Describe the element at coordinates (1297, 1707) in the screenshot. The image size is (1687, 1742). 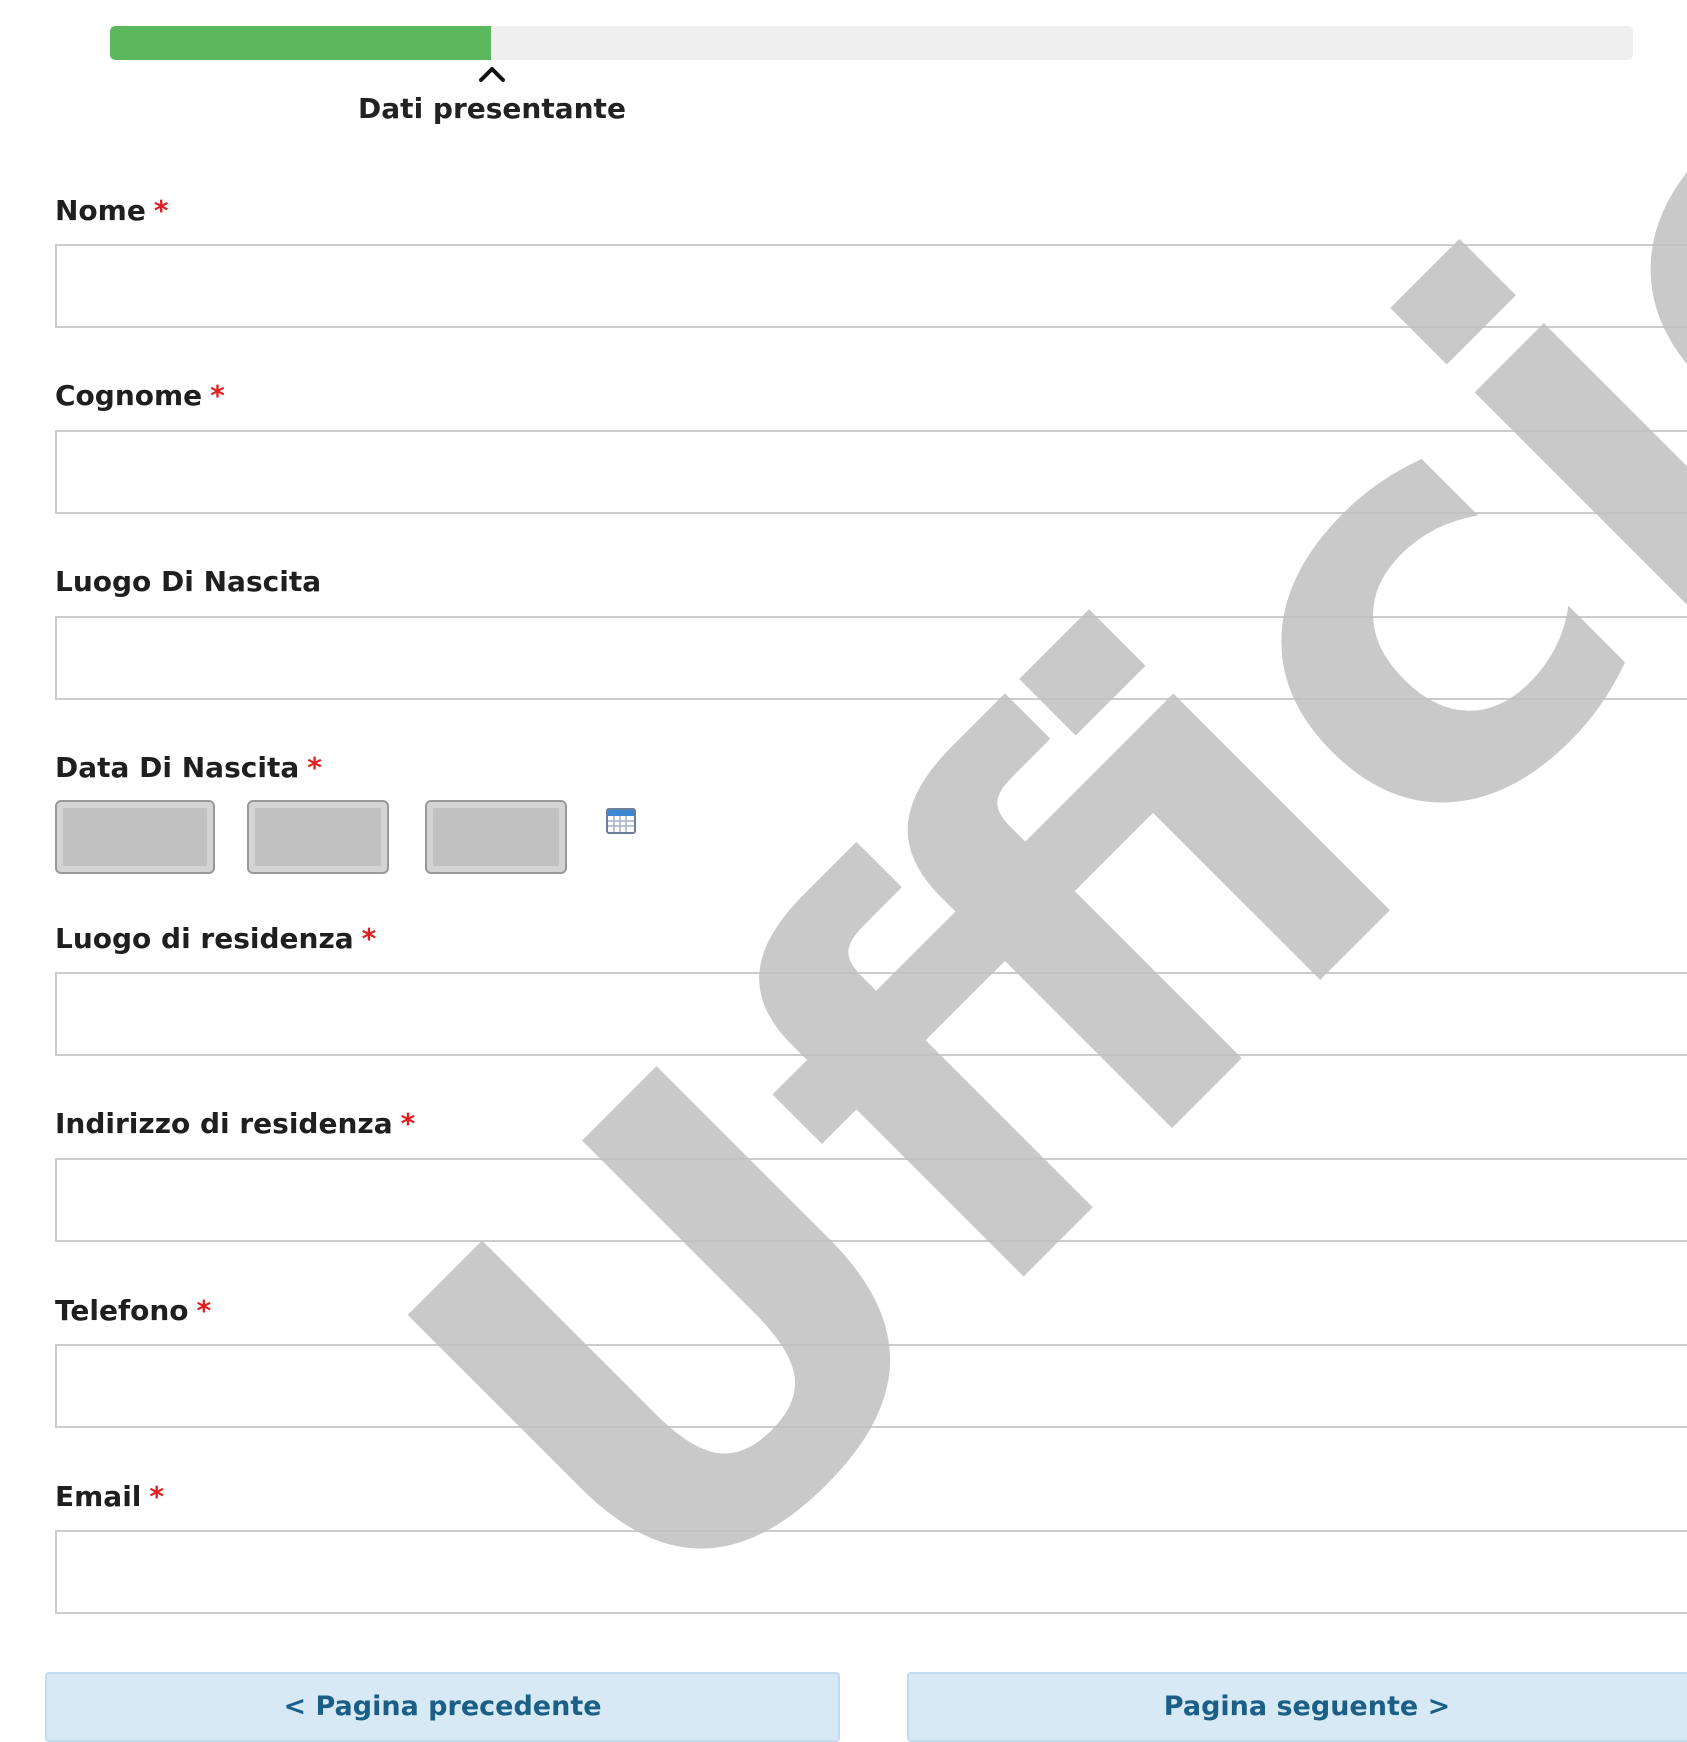
I see `next-page-button: Pagina seguente >` at that location.